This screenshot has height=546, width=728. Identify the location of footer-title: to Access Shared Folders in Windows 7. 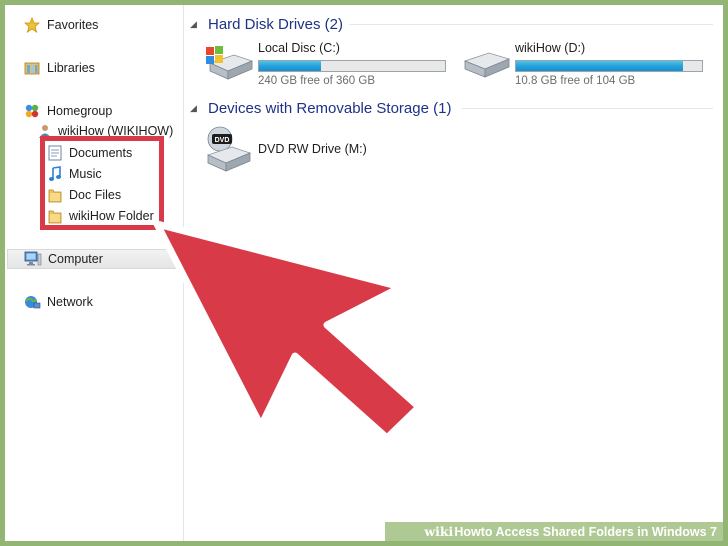
(598, 531).